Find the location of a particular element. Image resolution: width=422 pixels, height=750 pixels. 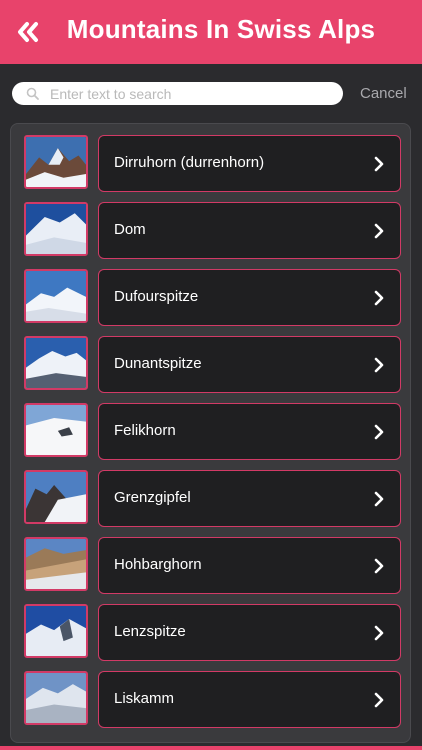

list-item-card: Dom is located at coordinates (249, 230).